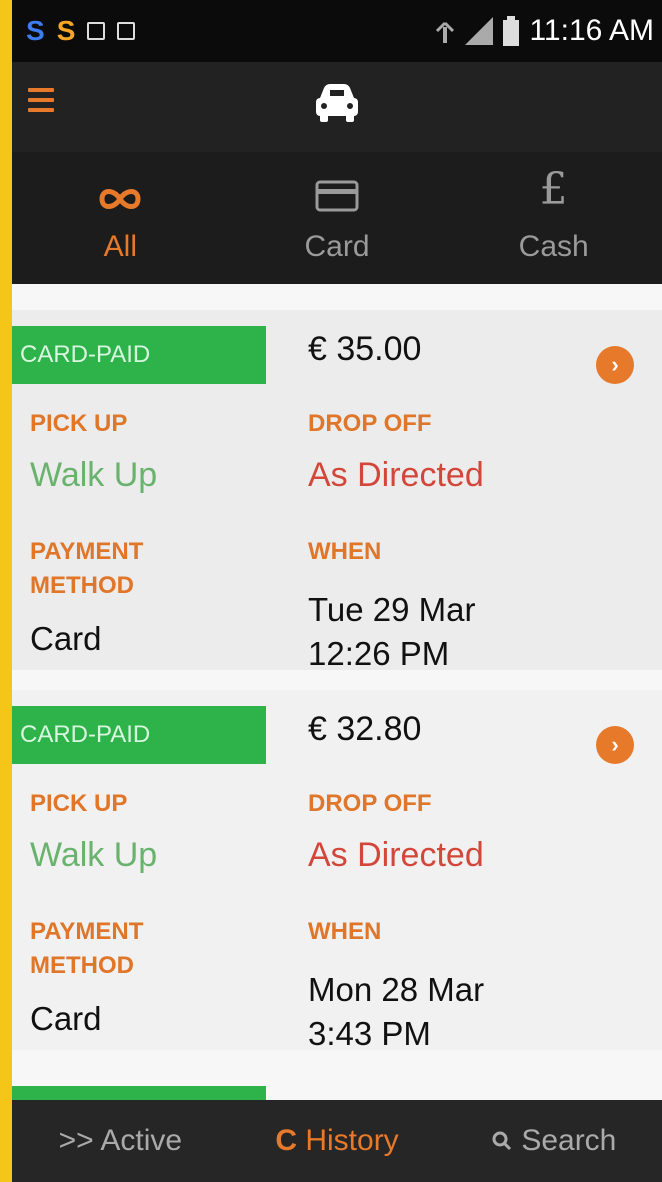  What do you see at coordinates (553, 189) in the screenshot?
I see `pound-icon: £` at bounding box center [553, 189].